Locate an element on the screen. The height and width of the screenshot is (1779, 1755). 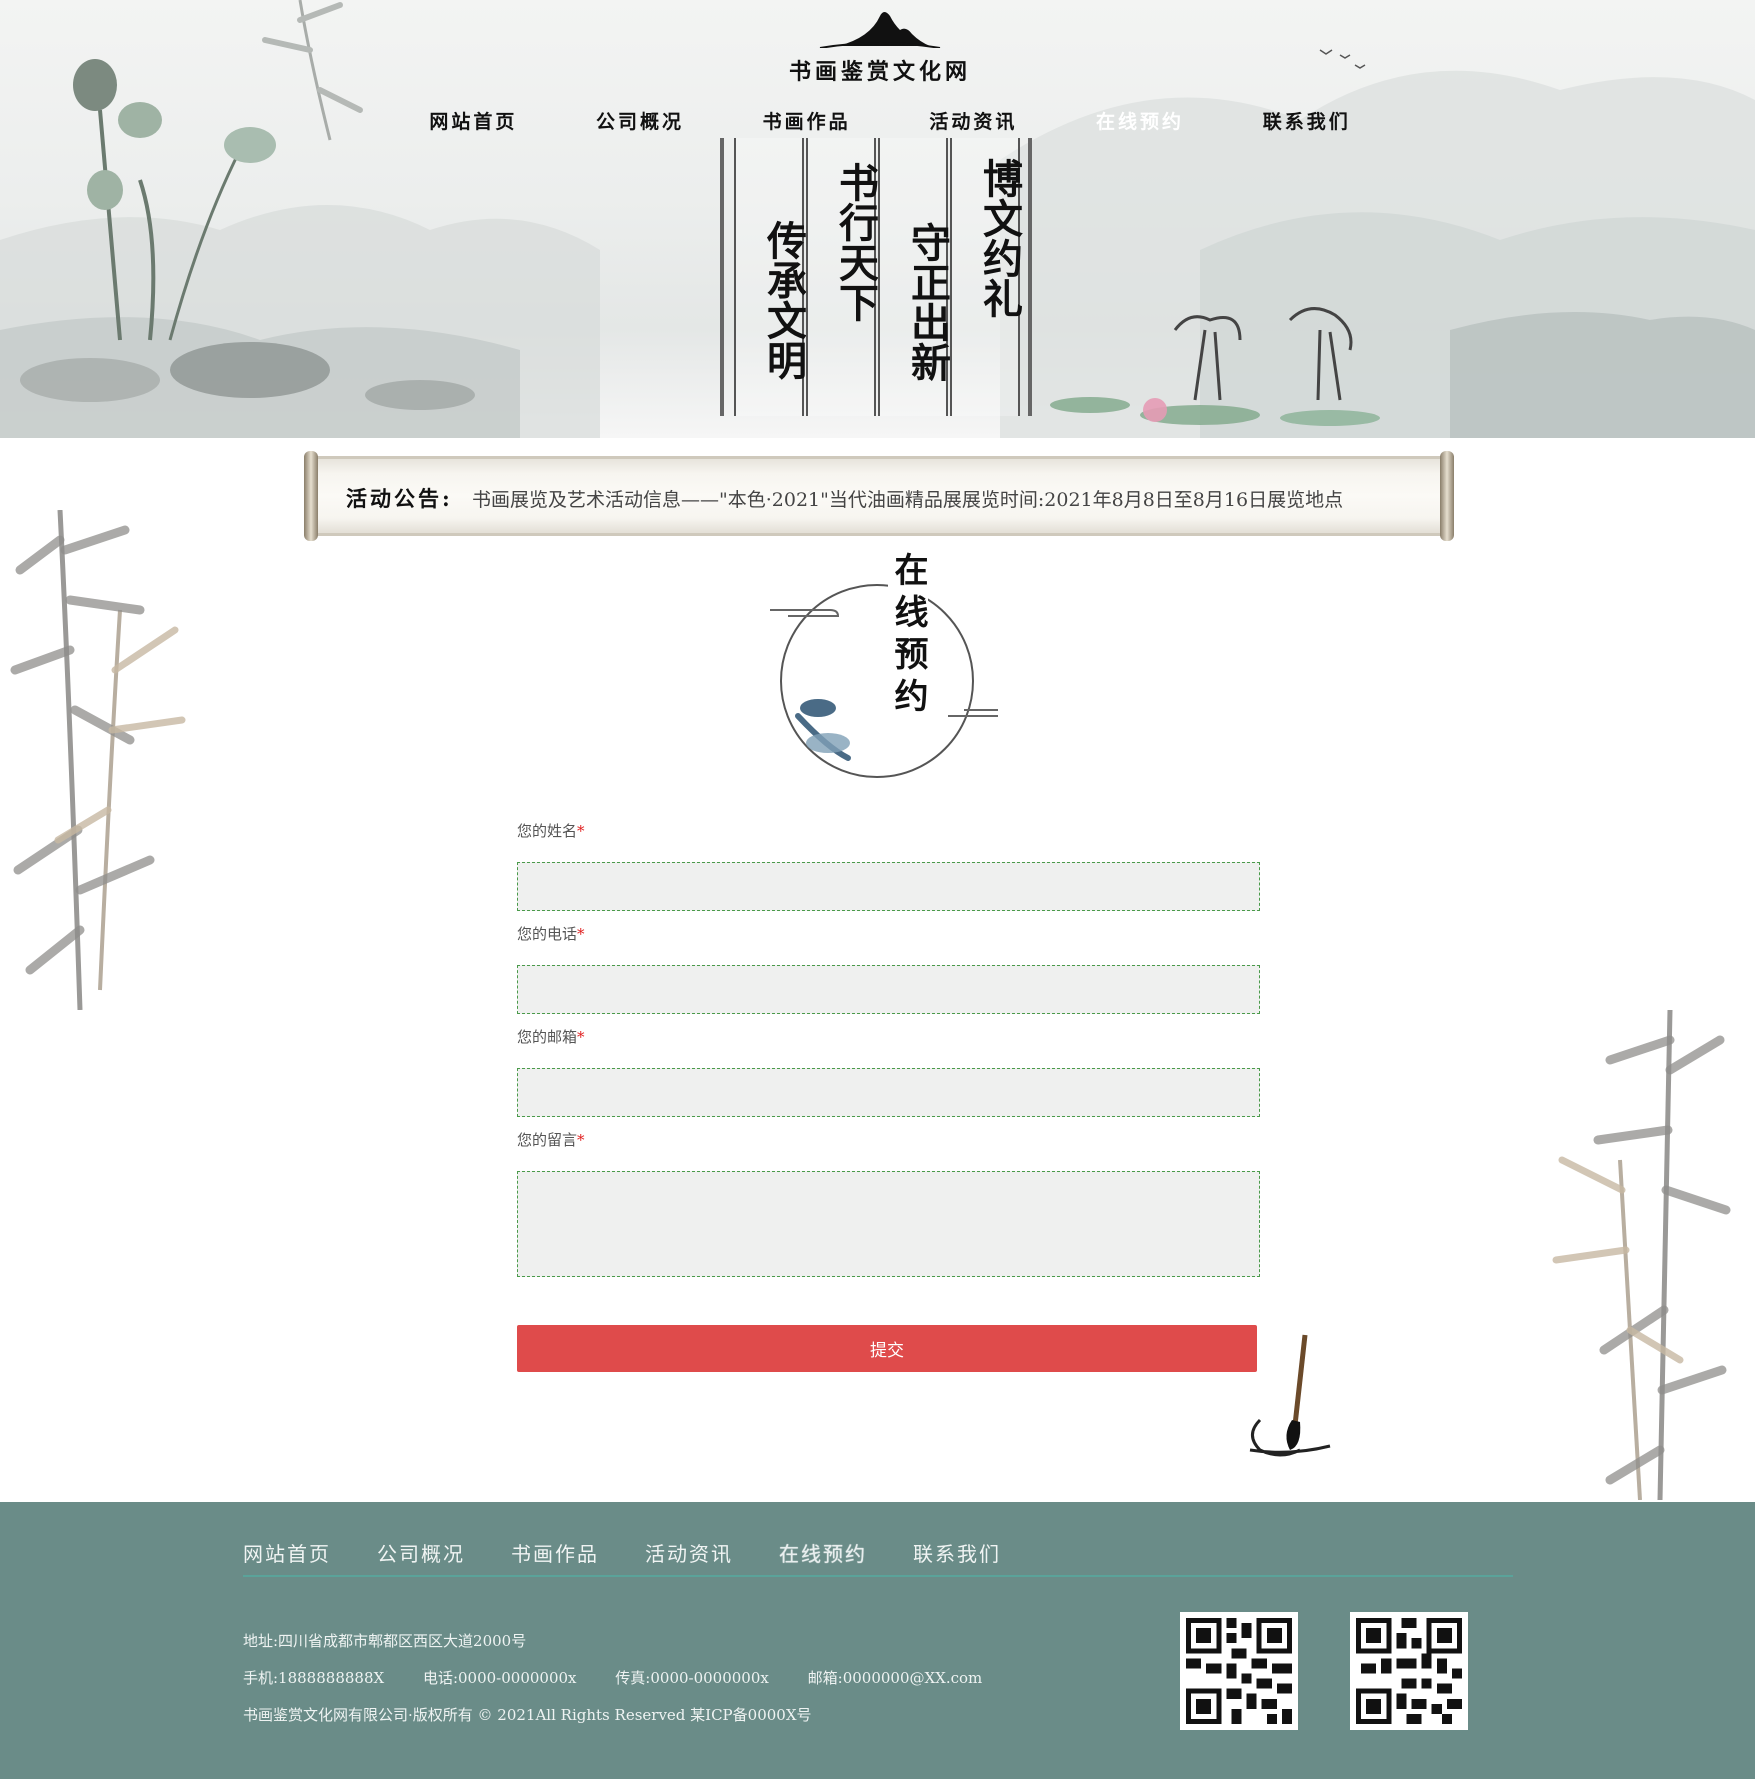
nav-item-label: 联系我们 is located at coordinates (1306, 122).